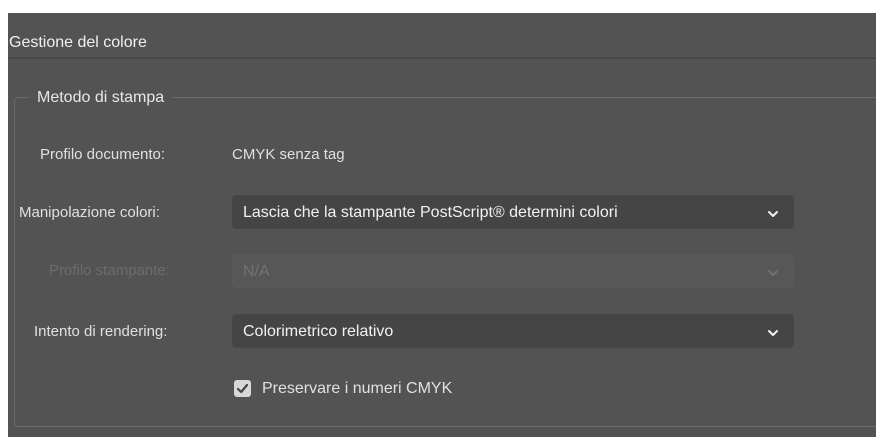  I want to click on checkmark-icon, so click(242, 388).